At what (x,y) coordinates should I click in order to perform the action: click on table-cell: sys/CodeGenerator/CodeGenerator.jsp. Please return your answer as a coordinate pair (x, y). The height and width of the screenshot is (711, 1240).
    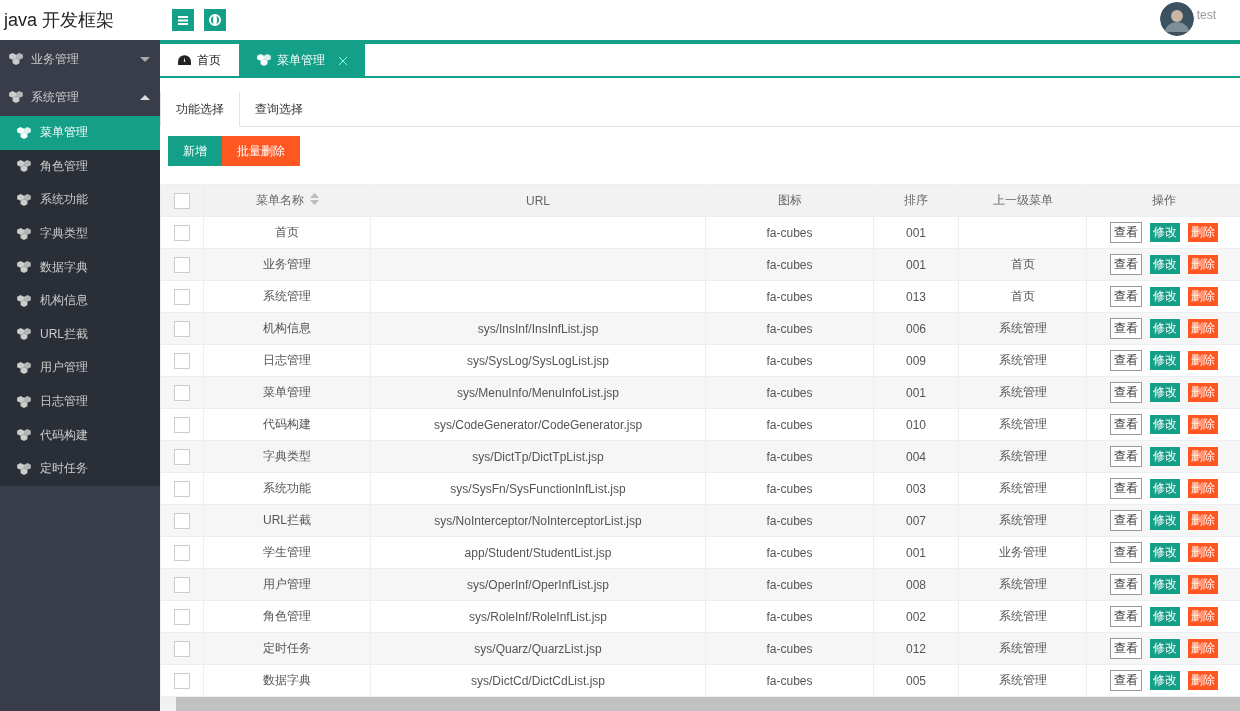
    Looking at the image, I should click on (538, 424).